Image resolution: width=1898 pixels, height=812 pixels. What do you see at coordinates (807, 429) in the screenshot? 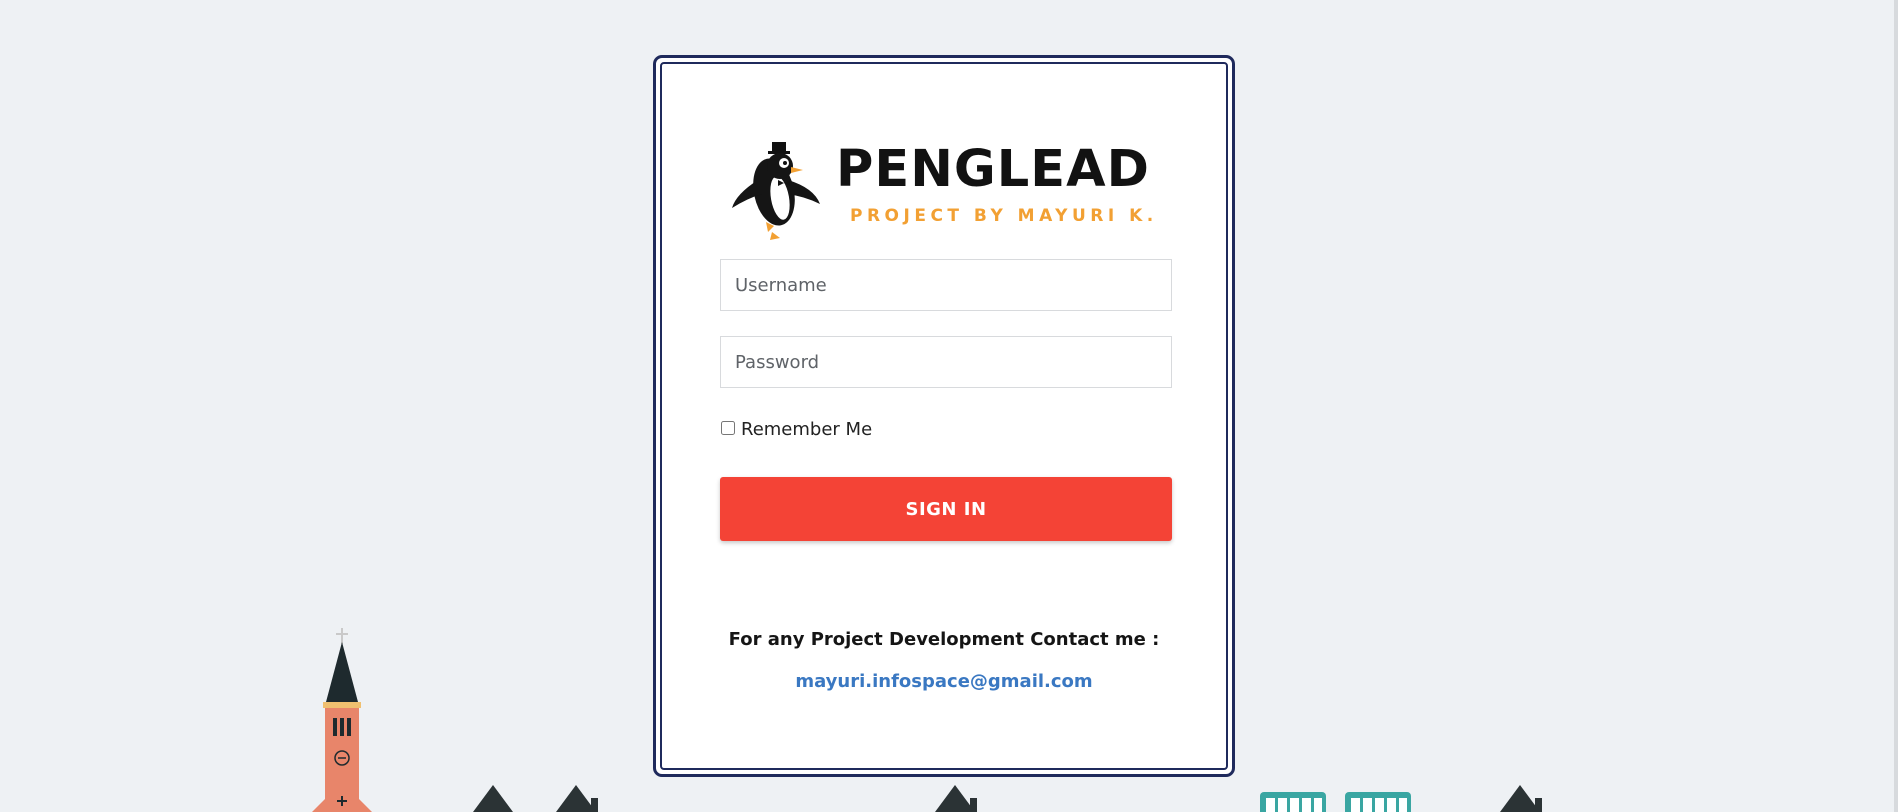
I see `remember-me-label: Remember Me` at bounding box center [807, 429].